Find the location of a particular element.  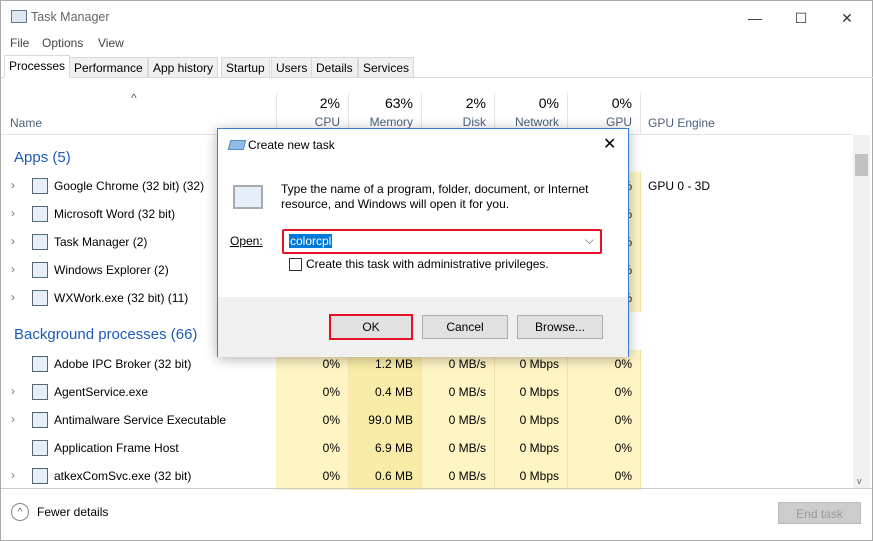

scrollbar-thumb is located at coordinates (861, 165).